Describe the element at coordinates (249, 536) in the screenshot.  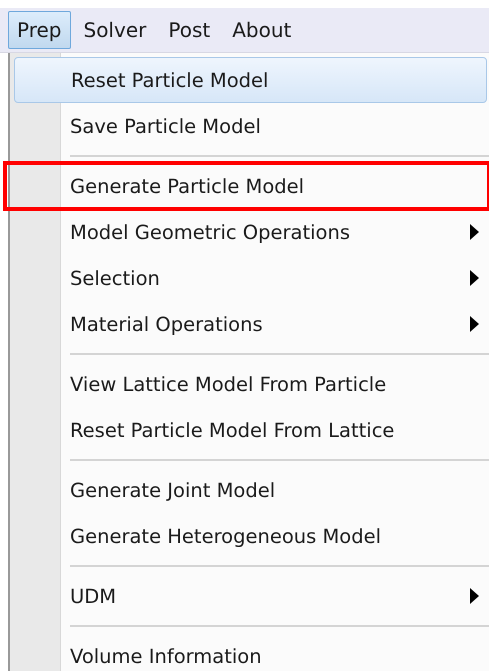
I see `menu-item: Generate Heterogeneous Model` at that location.